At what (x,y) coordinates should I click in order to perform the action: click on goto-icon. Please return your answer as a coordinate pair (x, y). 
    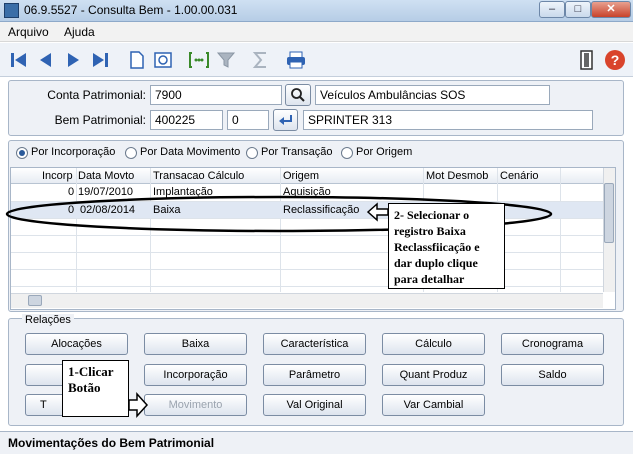
    Looking at the image, I should click on (199, 60).